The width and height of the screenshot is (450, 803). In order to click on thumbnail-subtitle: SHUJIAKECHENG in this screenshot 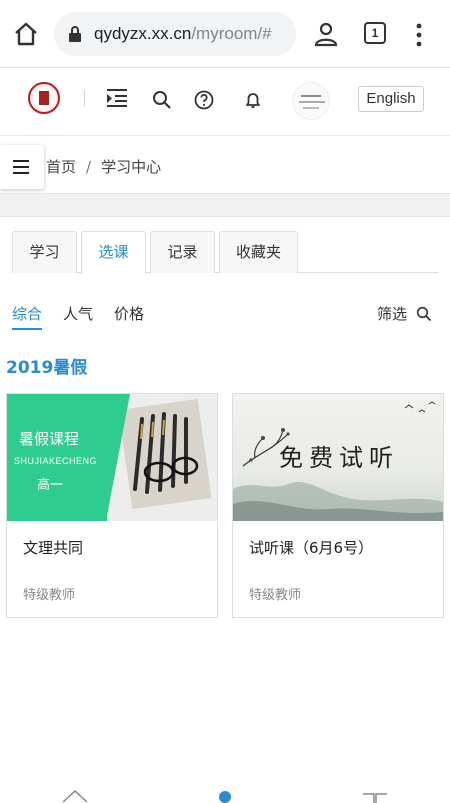, I will do `click(56, 461)`.